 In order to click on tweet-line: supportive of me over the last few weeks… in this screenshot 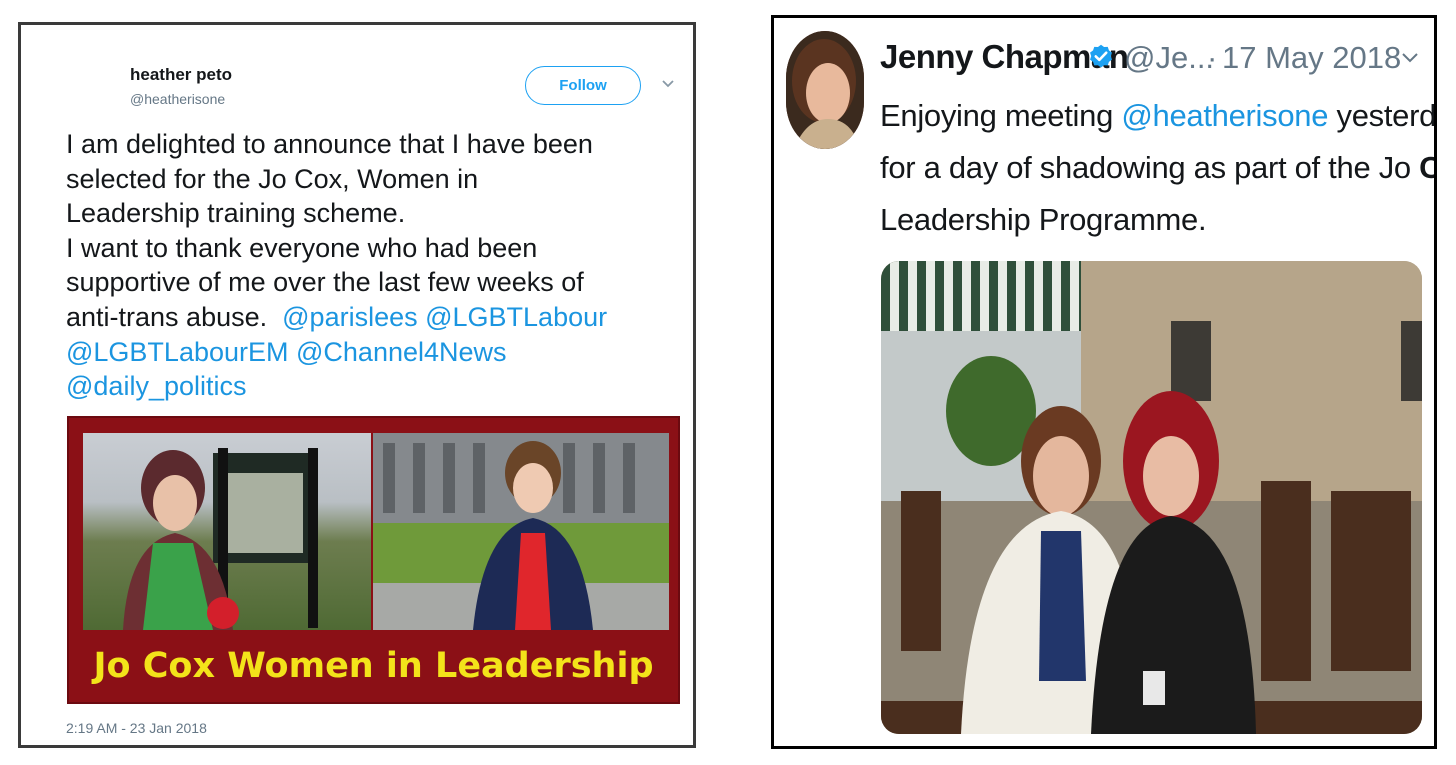, I will do `click(325, 282)`.